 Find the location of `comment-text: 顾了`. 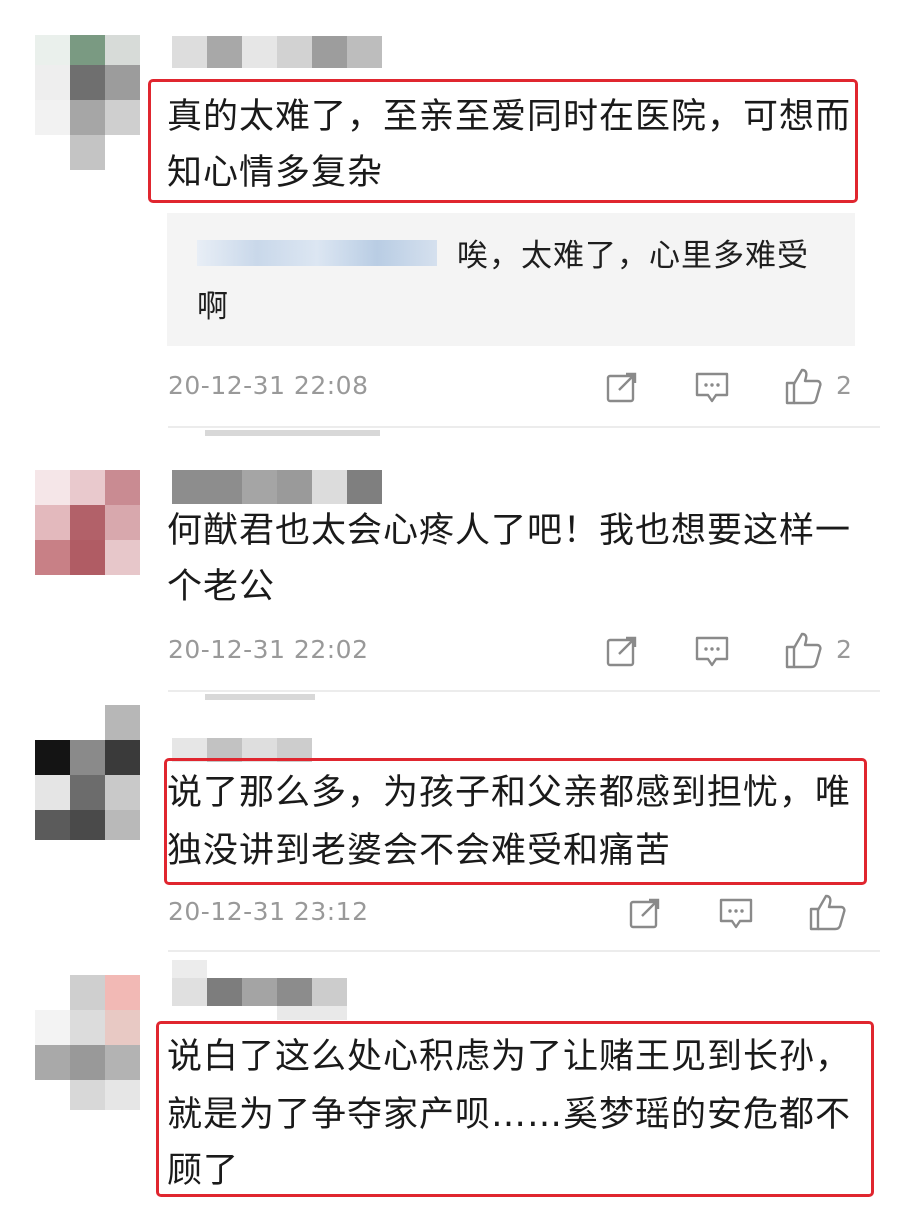

comment-text: 顾了 is located at coordinates (203, 1171).